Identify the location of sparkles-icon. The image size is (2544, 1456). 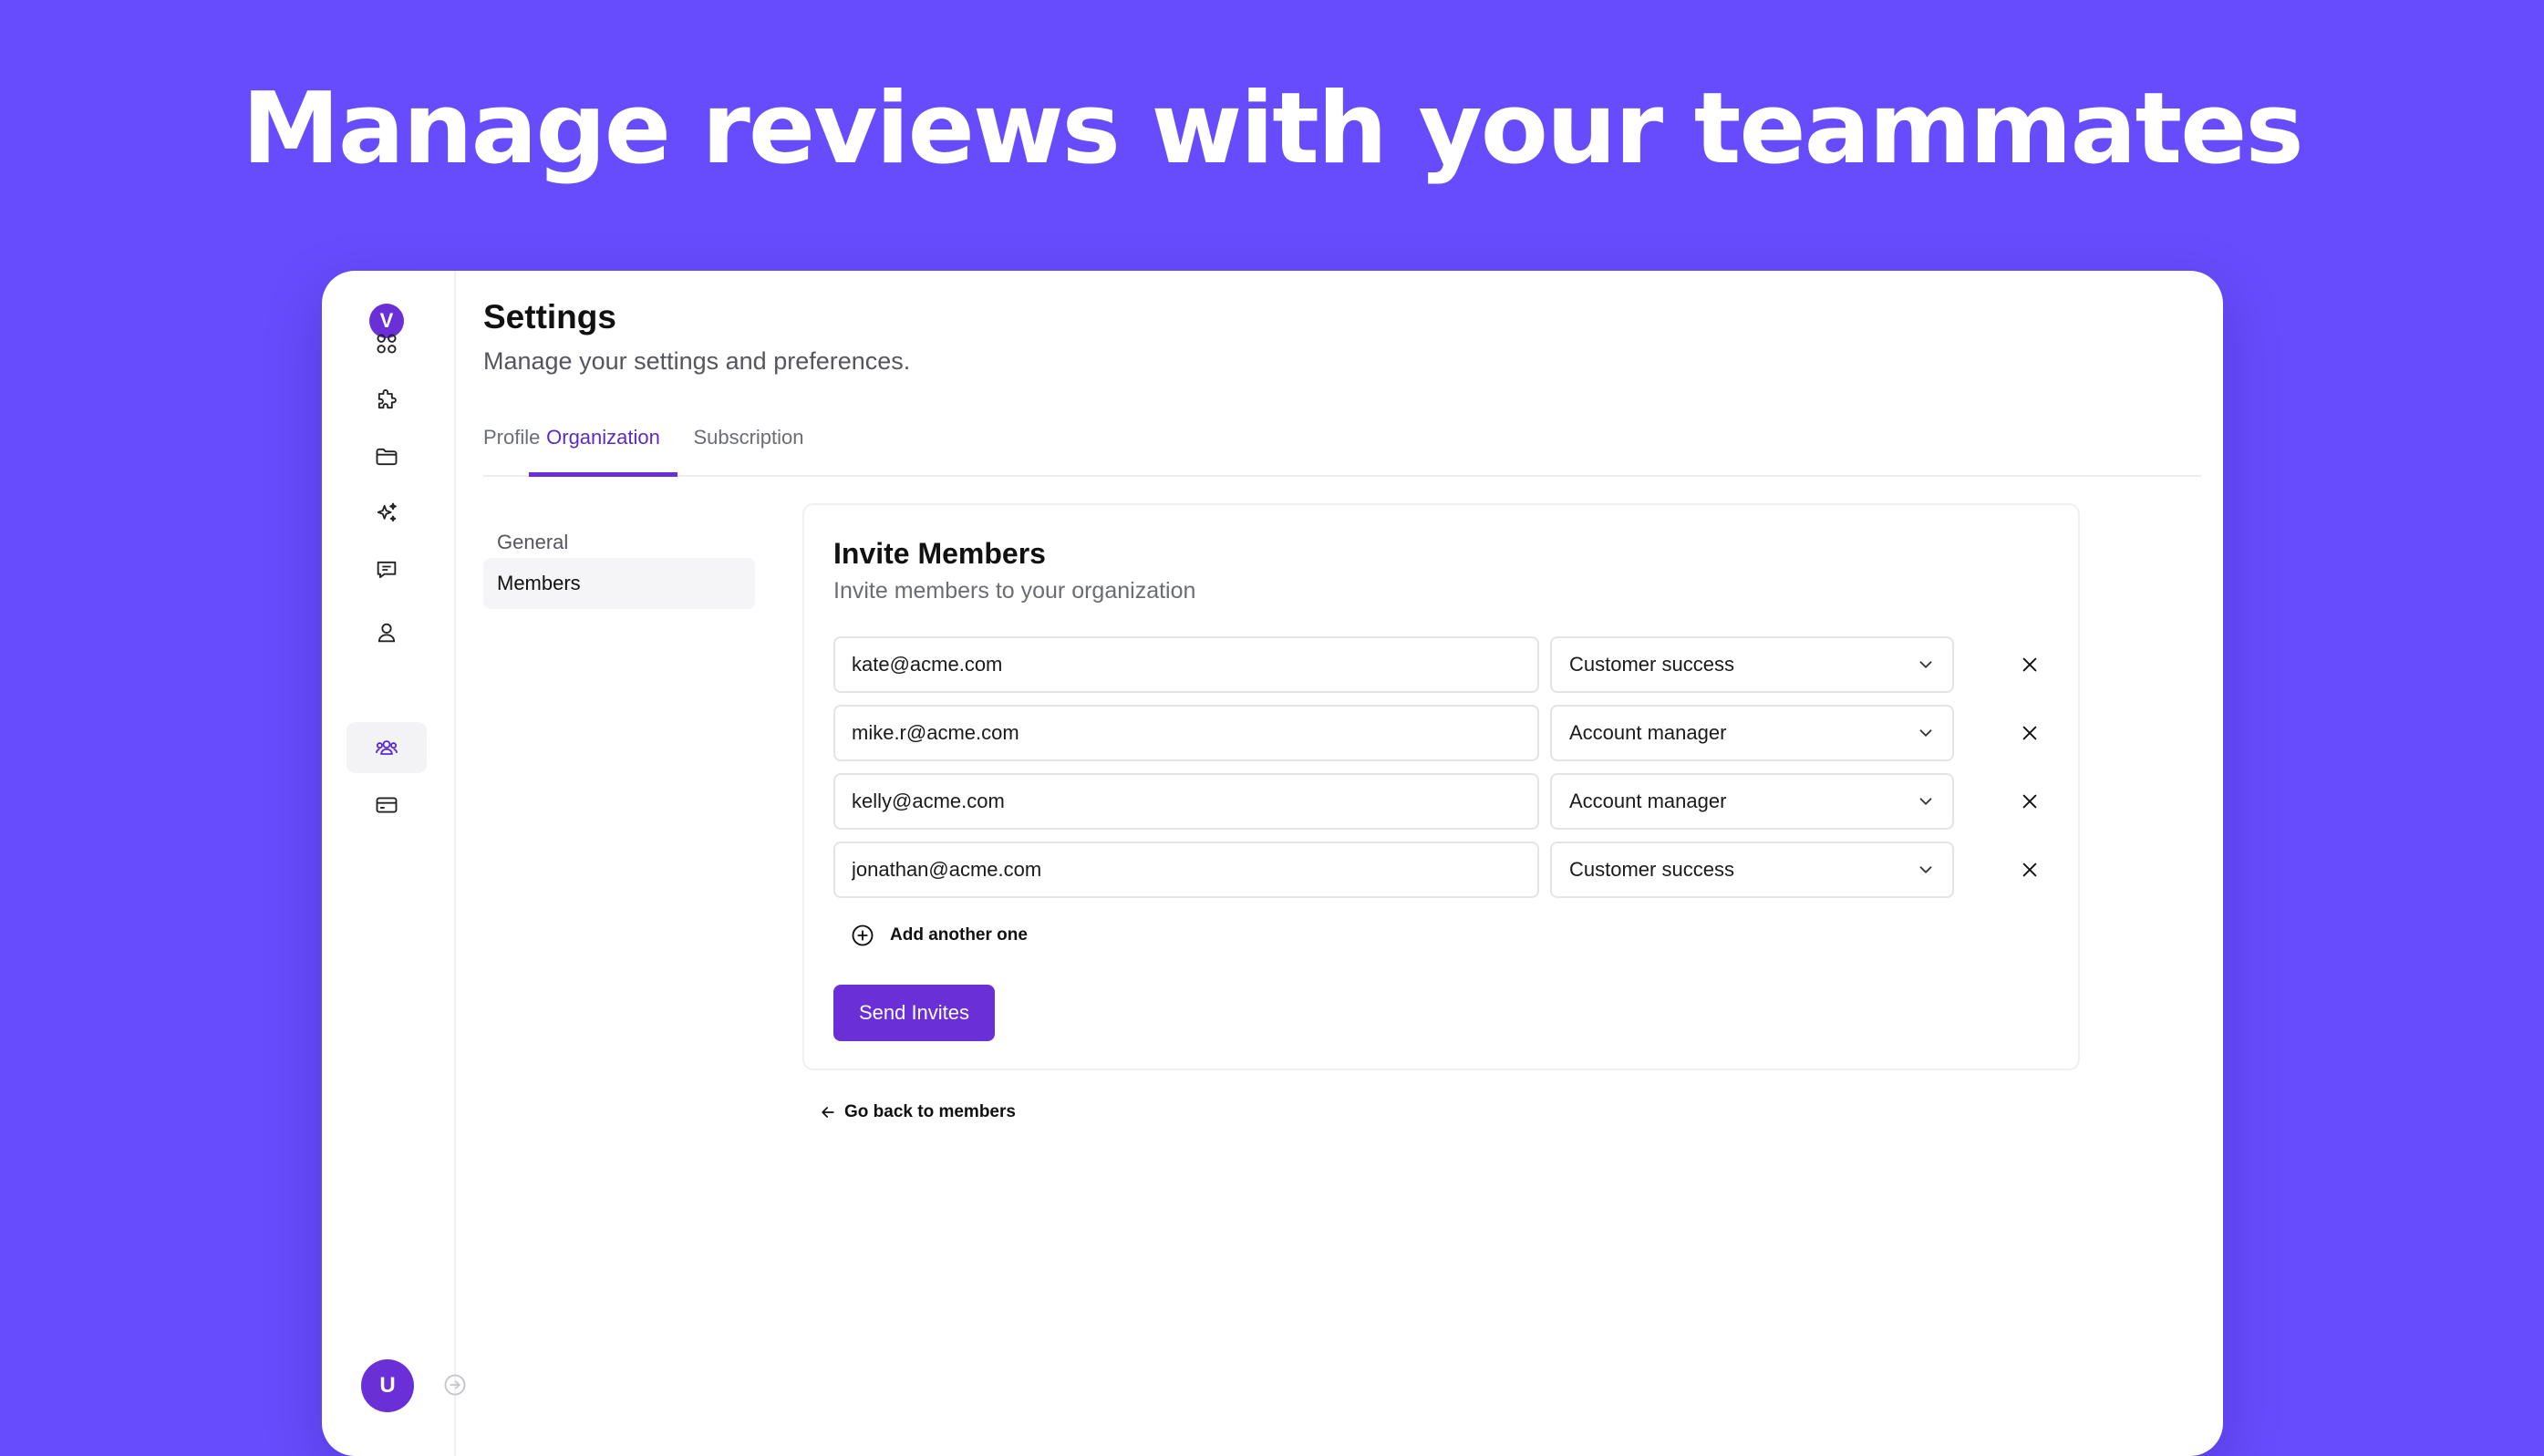
(387, 512).